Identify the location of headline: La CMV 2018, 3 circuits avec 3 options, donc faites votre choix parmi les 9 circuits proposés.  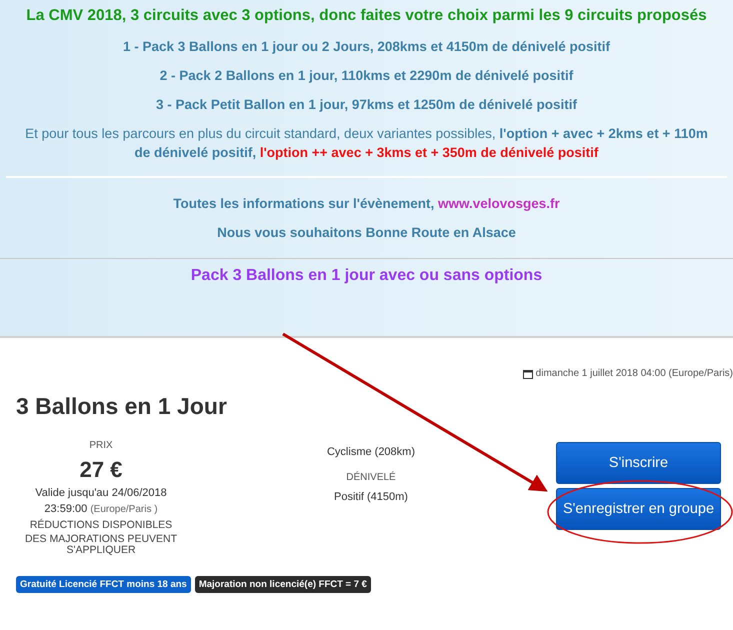
(366, 15).